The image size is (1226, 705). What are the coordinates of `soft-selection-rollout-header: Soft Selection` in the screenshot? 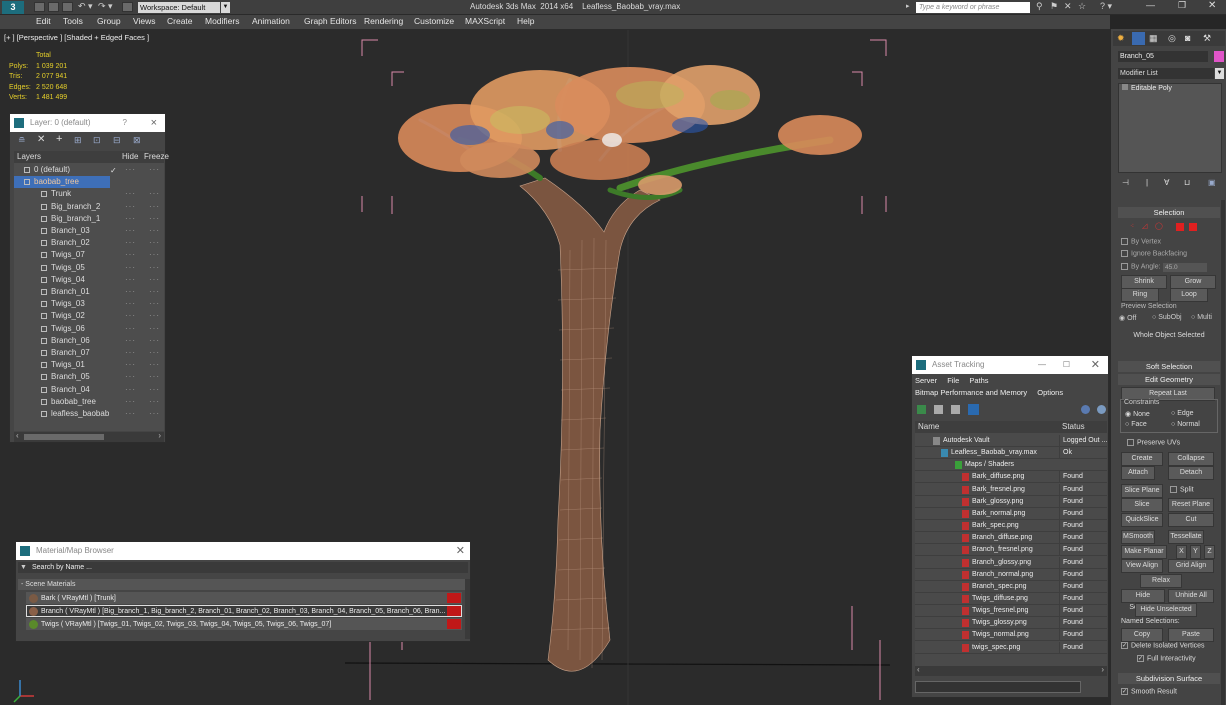 It's located at (1169, 366).